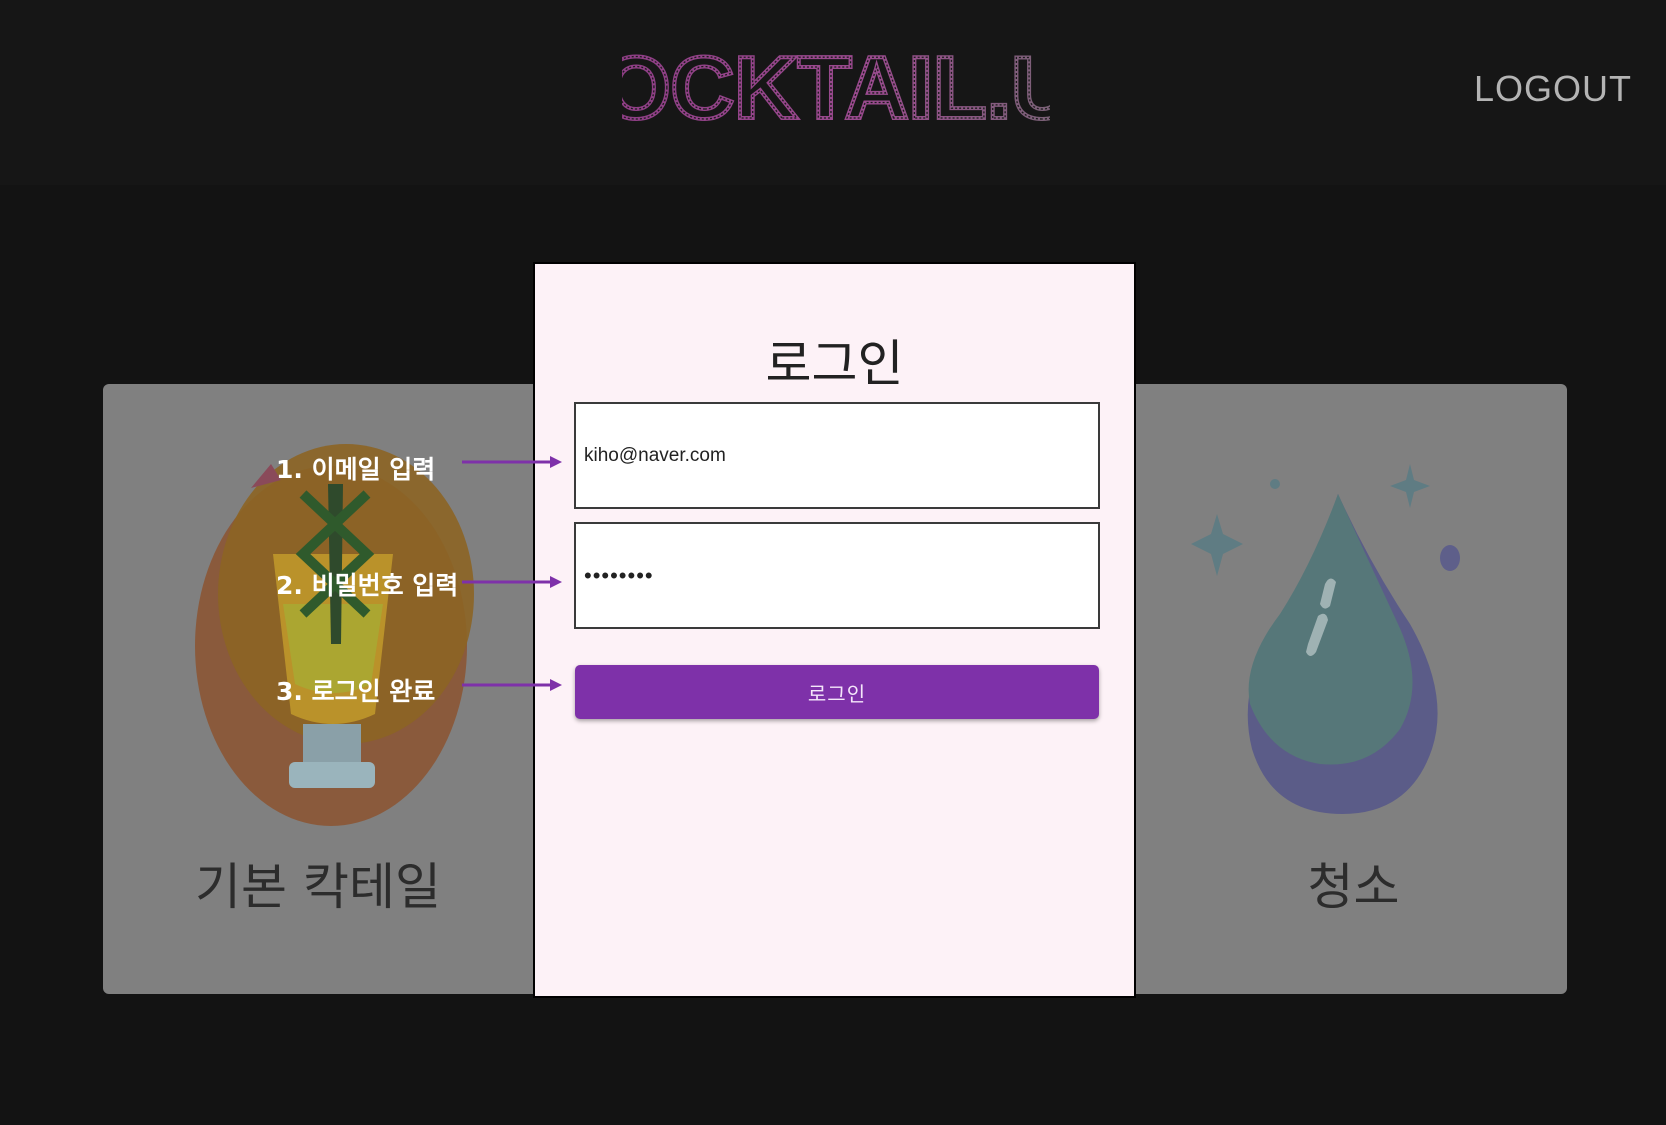  I want to click on login-title: 로그인, so click(834, 364).